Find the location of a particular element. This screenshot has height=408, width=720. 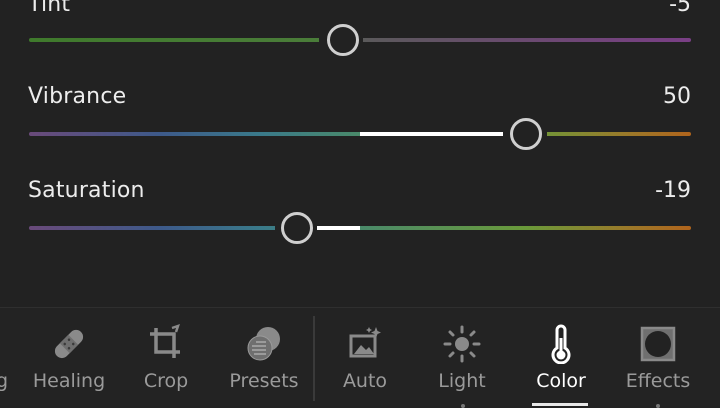

tool-auto: Auto is located at coordinates (365, 357).